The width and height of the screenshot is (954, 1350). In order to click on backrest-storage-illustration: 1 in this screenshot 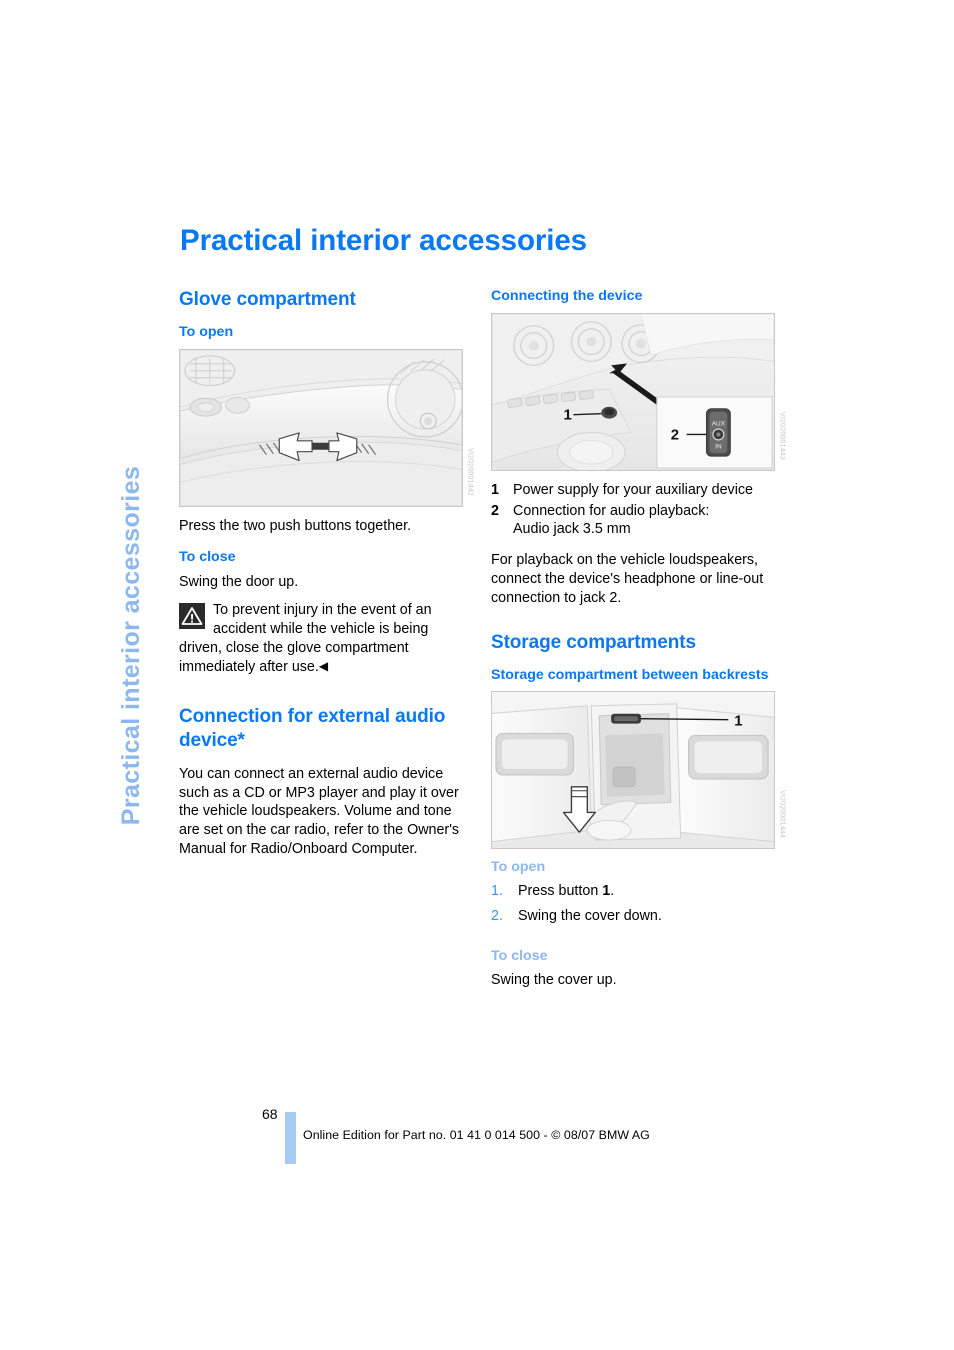, I will do `click(633, 770)`.